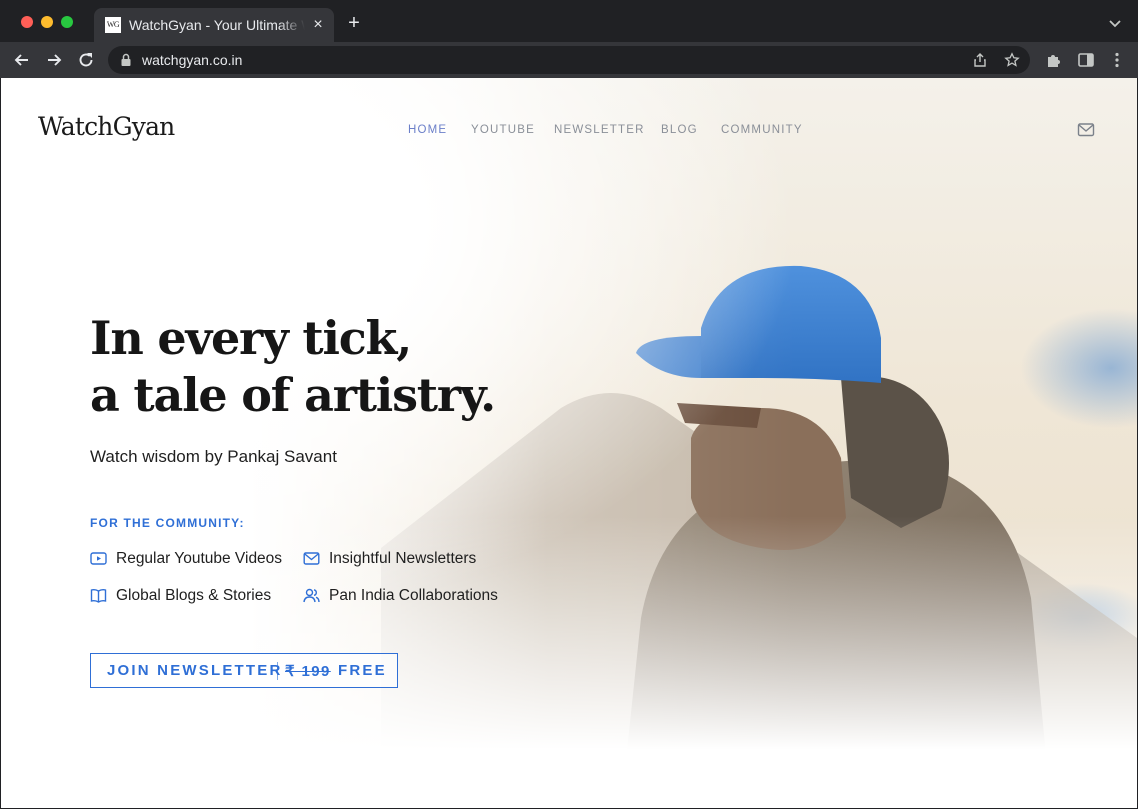  Describe the element at coordinates (277, 671) in the screenshot. I see `cta-divider` at that location.